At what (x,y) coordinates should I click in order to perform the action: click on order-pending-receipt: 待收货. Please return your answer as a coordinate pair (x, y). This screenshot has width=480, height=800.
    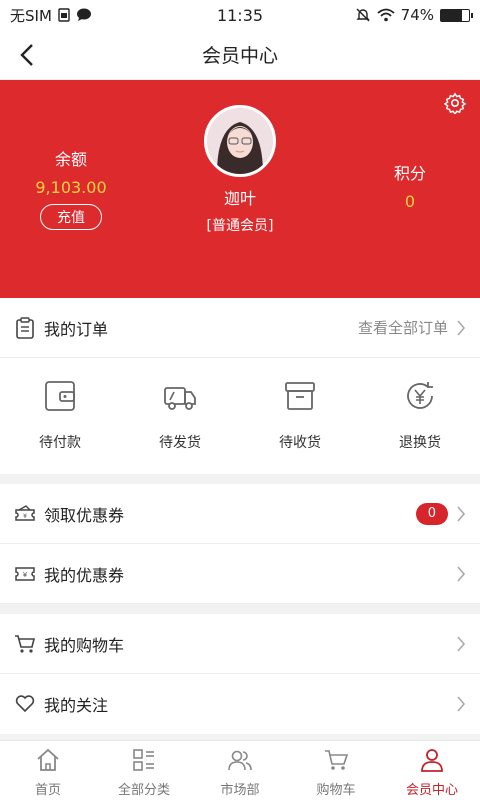
    Looking at the image, I should click on (300, 415).